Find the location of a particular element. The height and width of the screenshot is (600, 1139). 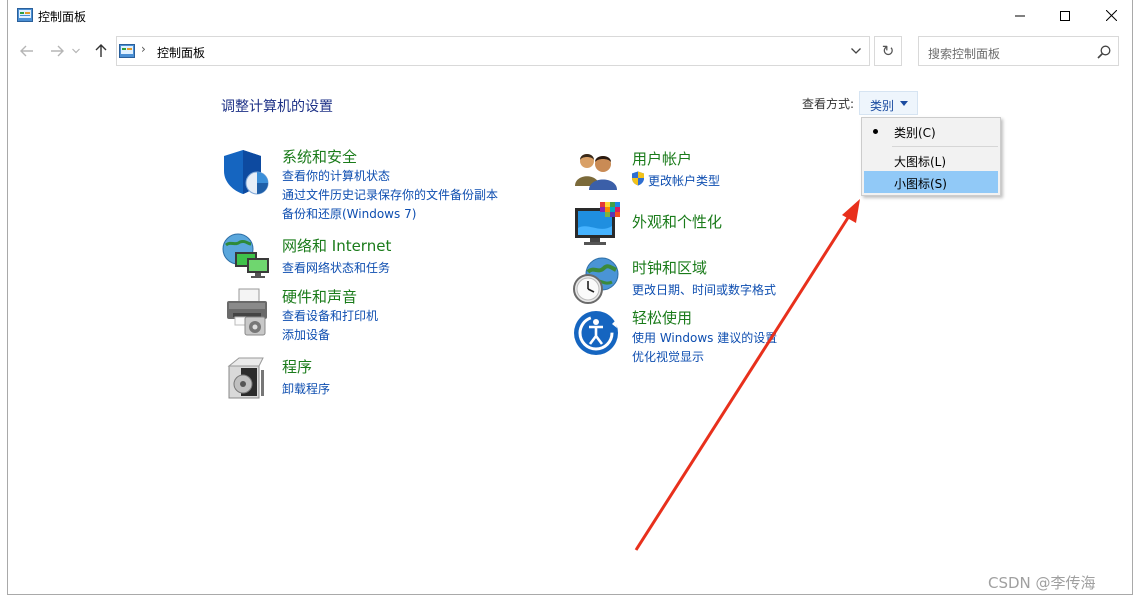

uac-shield-icon is located at coordinates (638, 178).